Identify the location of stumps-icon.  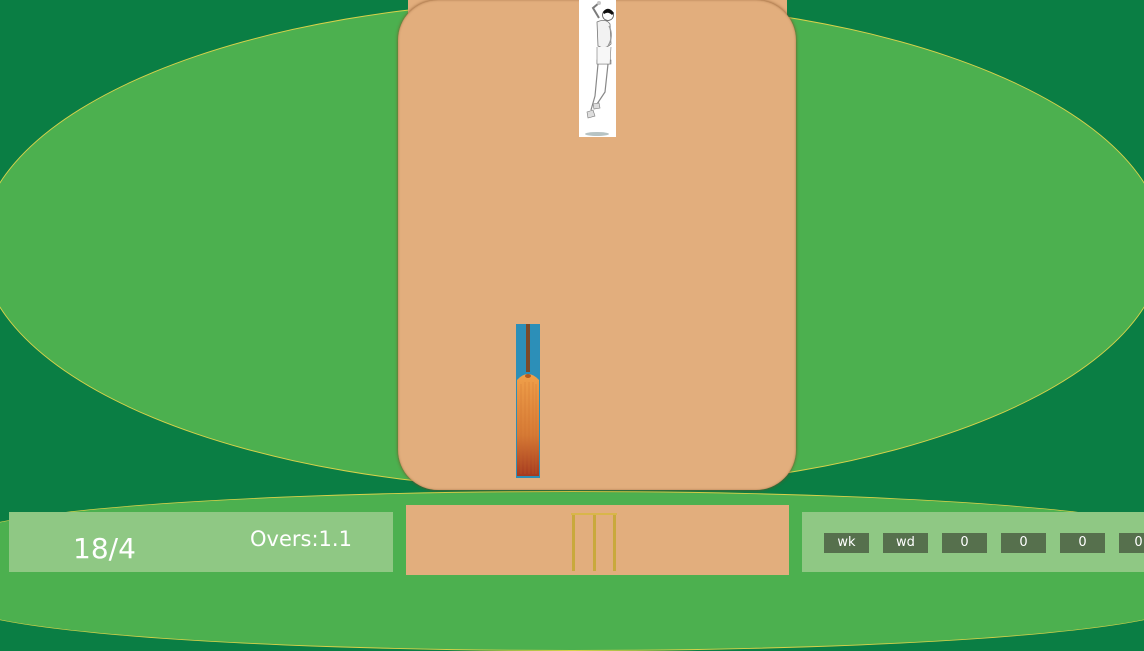
(595, 541).